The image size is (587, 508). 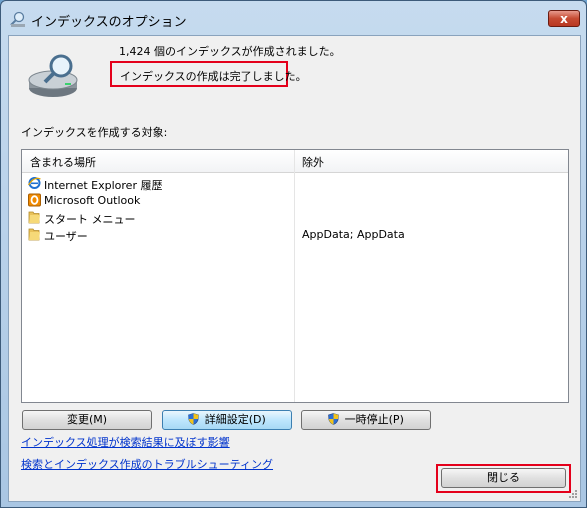 I want to click on resize-grip-icon, so click(x=573, y=494).